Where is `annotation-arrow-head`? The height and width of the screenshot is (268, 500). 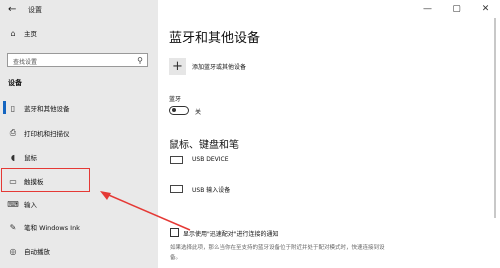 annotation-arrow-head is located at coordinates (105, 195).